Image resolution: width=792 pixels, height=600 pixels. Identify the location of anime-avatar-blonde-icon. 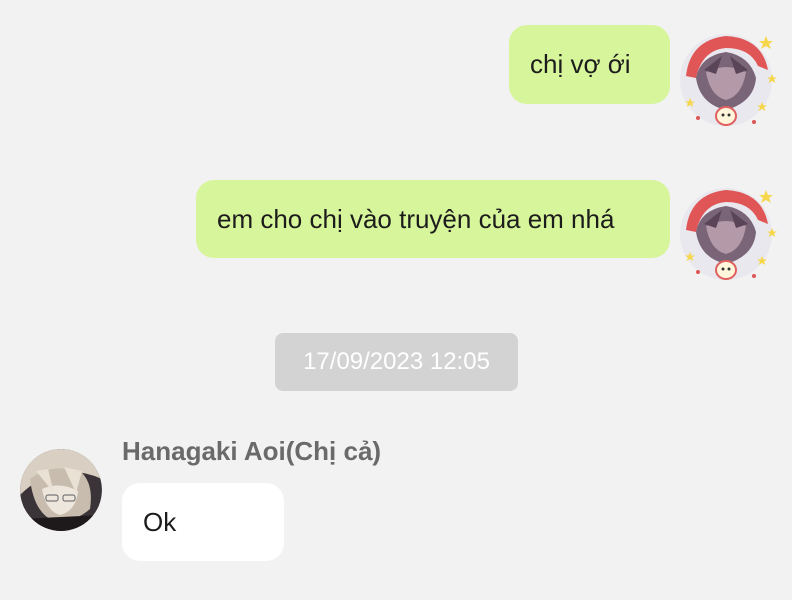
(61, 490).